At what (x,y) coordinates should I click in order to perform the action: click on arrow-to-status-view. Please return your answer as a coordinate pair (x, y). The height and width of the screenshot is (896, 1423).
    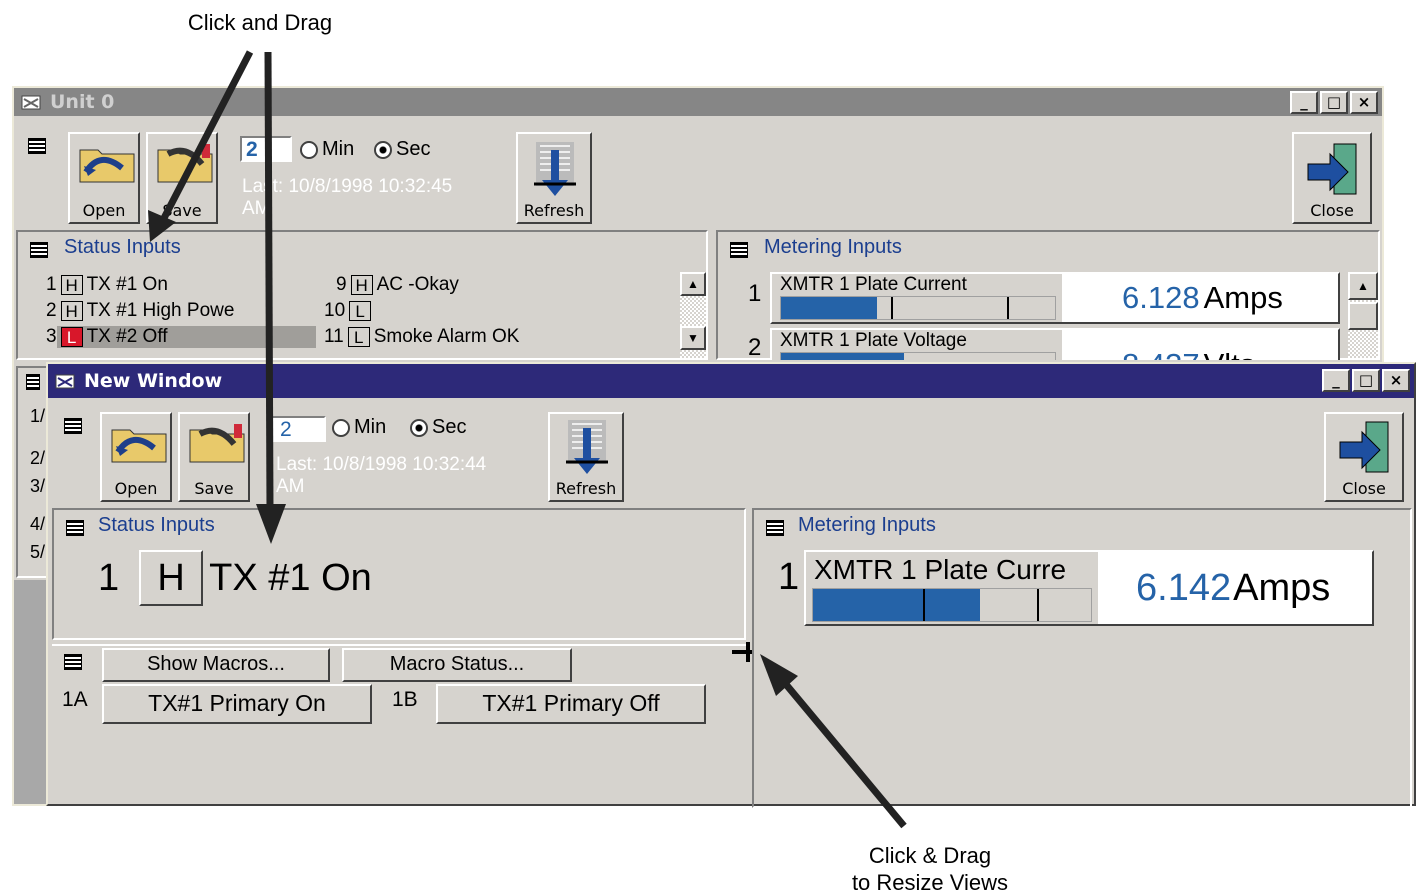
    Looking at the image, I should click on (271, 297).